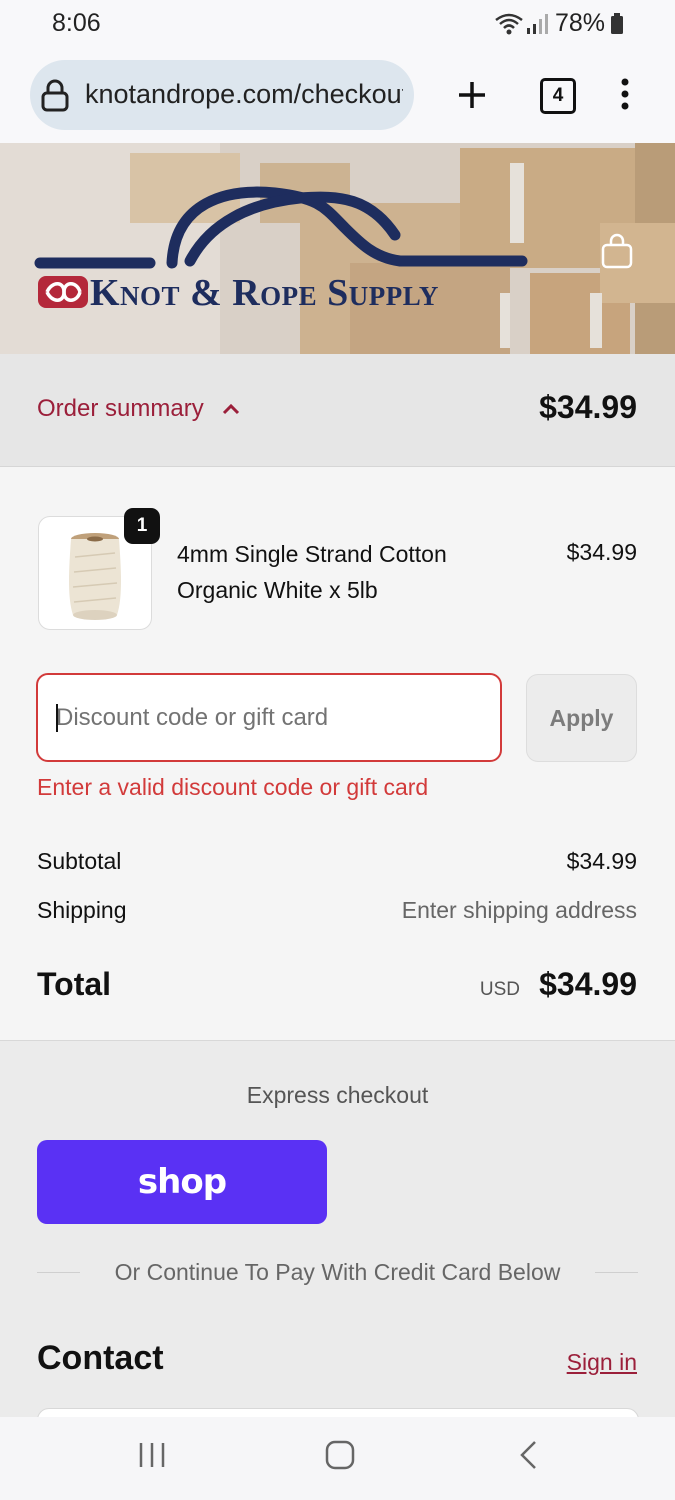 The height and width of the screenshot is (1500, 675). I want to click on order-summary-total: $34.99, so click(588, 407).